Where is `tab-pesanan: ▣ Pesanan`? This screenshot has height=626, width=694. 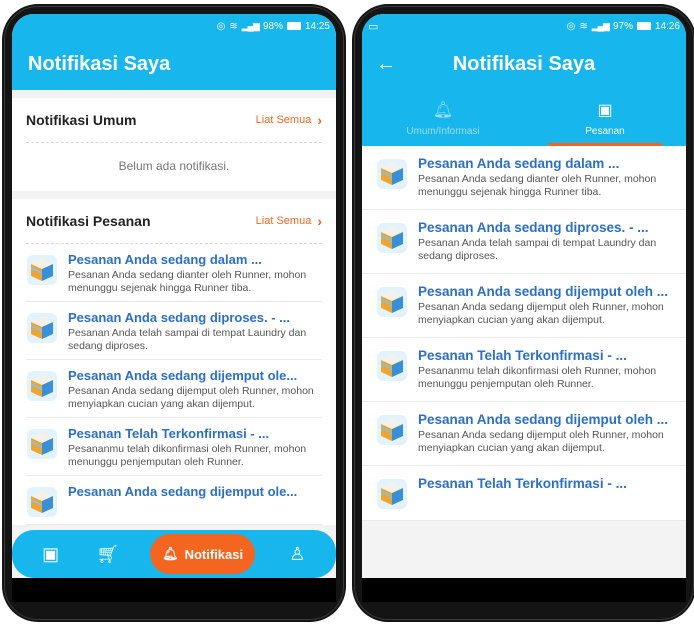 tab-pesanan: ▣ Pesanan is located at coordinates (605, 118).